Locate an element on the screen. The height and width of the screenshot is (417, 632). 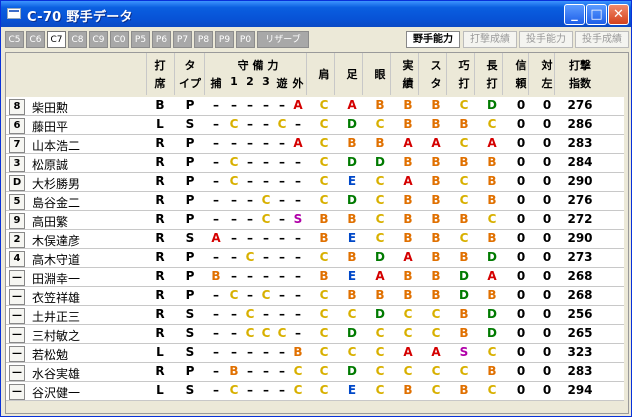
tab-c5: C5 is located at coordinates (14, 39).